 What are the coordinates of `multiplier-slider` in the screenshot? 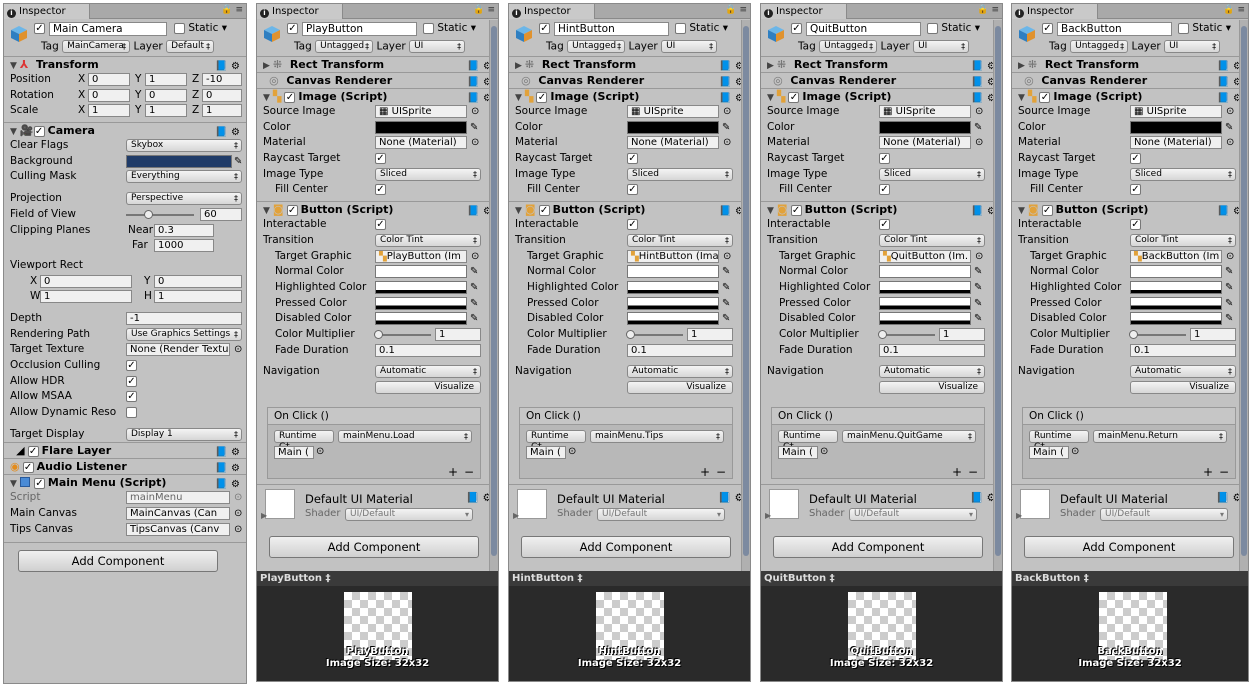 It's located at (1159, 334).